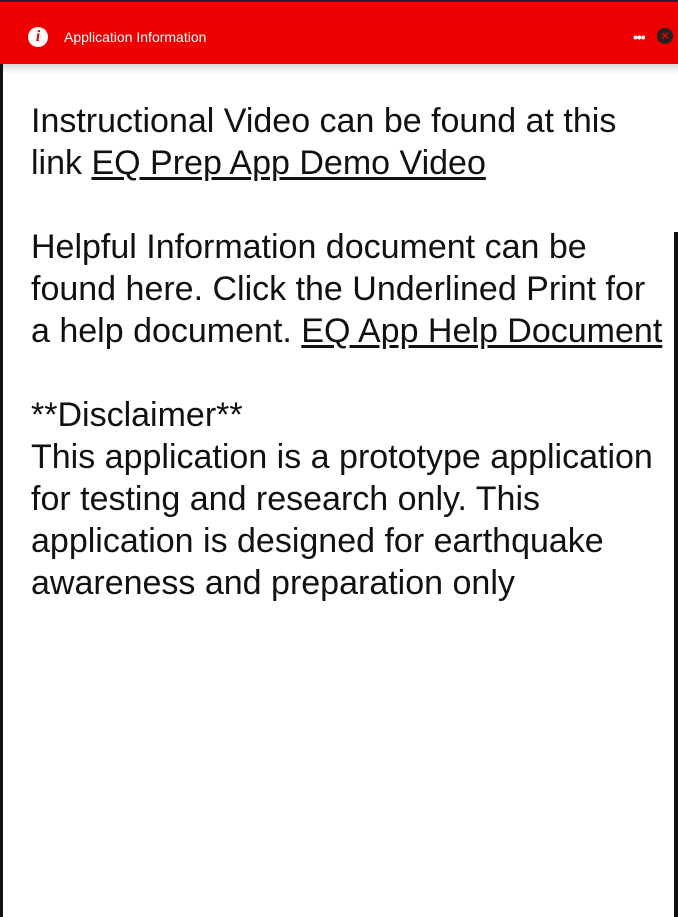 This screenshot has width=678, height=917. What do you see at coordinates (639, 37) in the screenshot?
I see `more-options-icon: •••` at bounding box center [639, 37].